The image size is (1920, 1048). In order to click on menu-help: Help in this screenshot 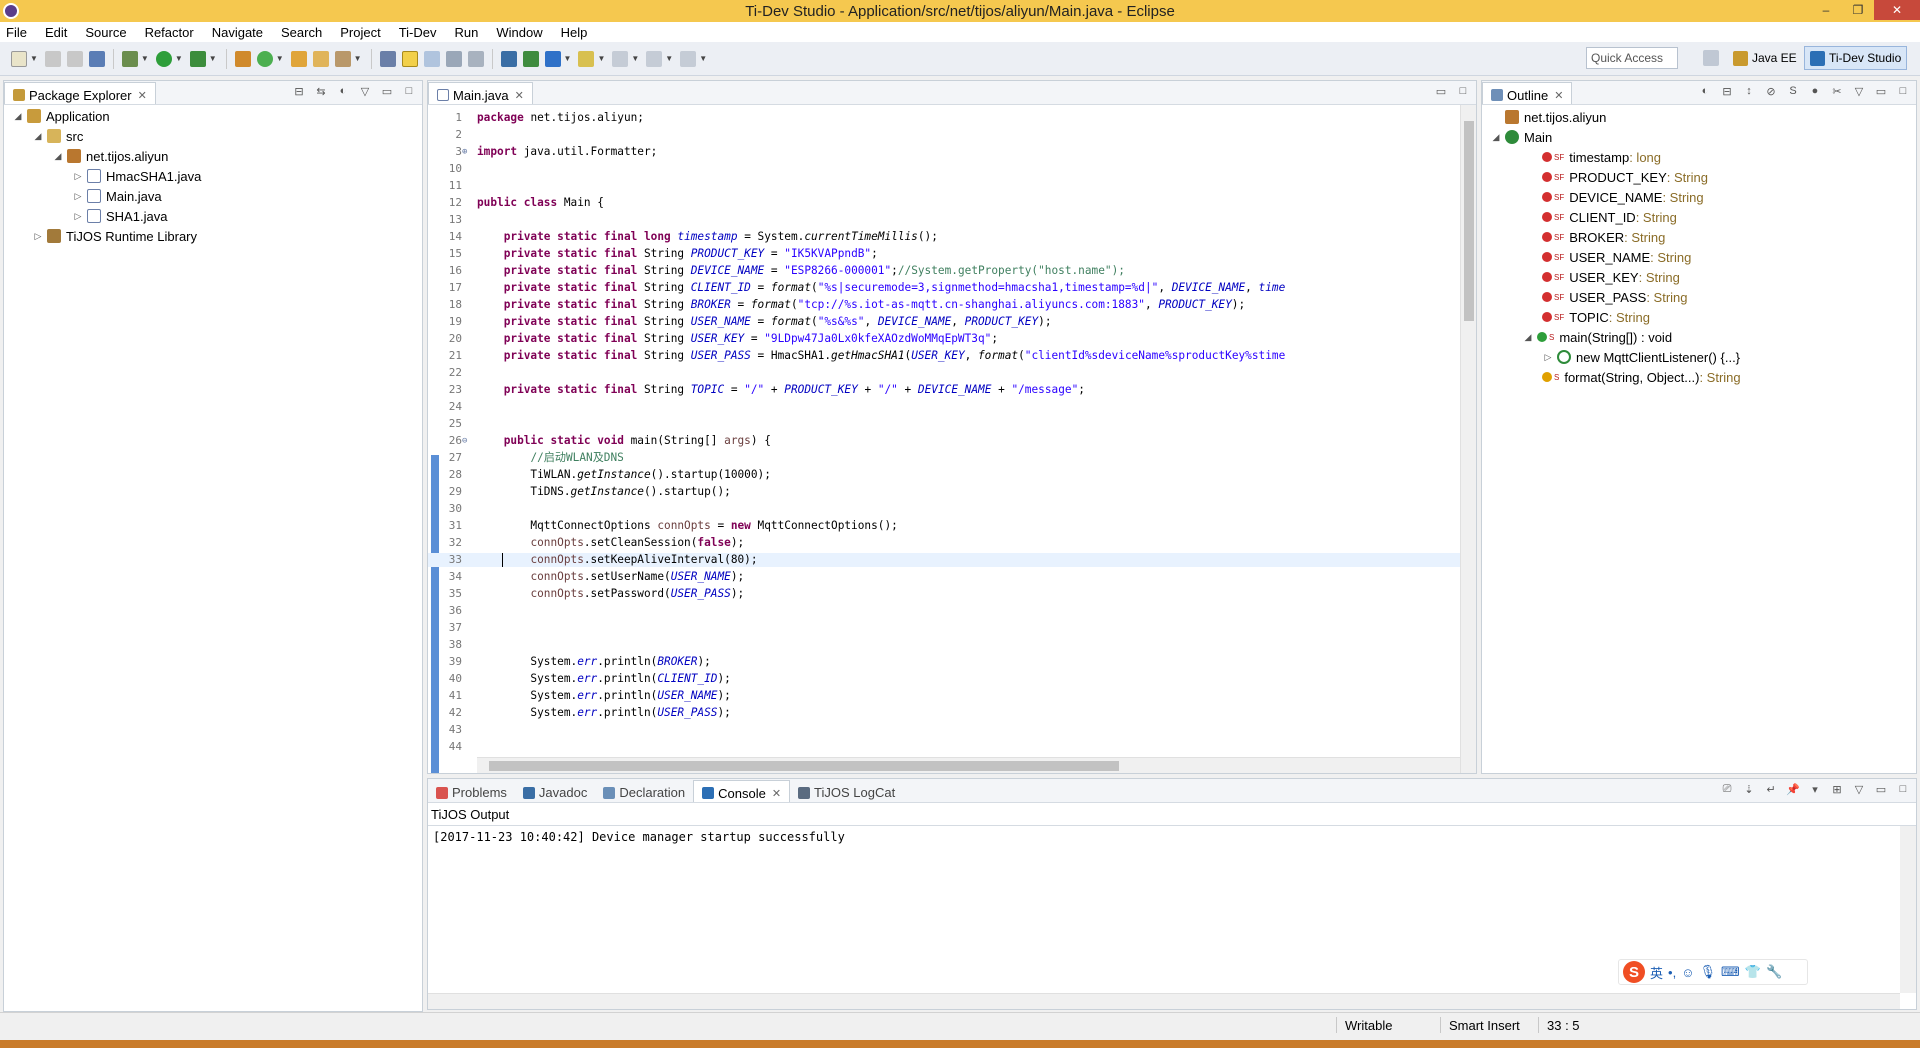, I will do `click(574, 32)`.